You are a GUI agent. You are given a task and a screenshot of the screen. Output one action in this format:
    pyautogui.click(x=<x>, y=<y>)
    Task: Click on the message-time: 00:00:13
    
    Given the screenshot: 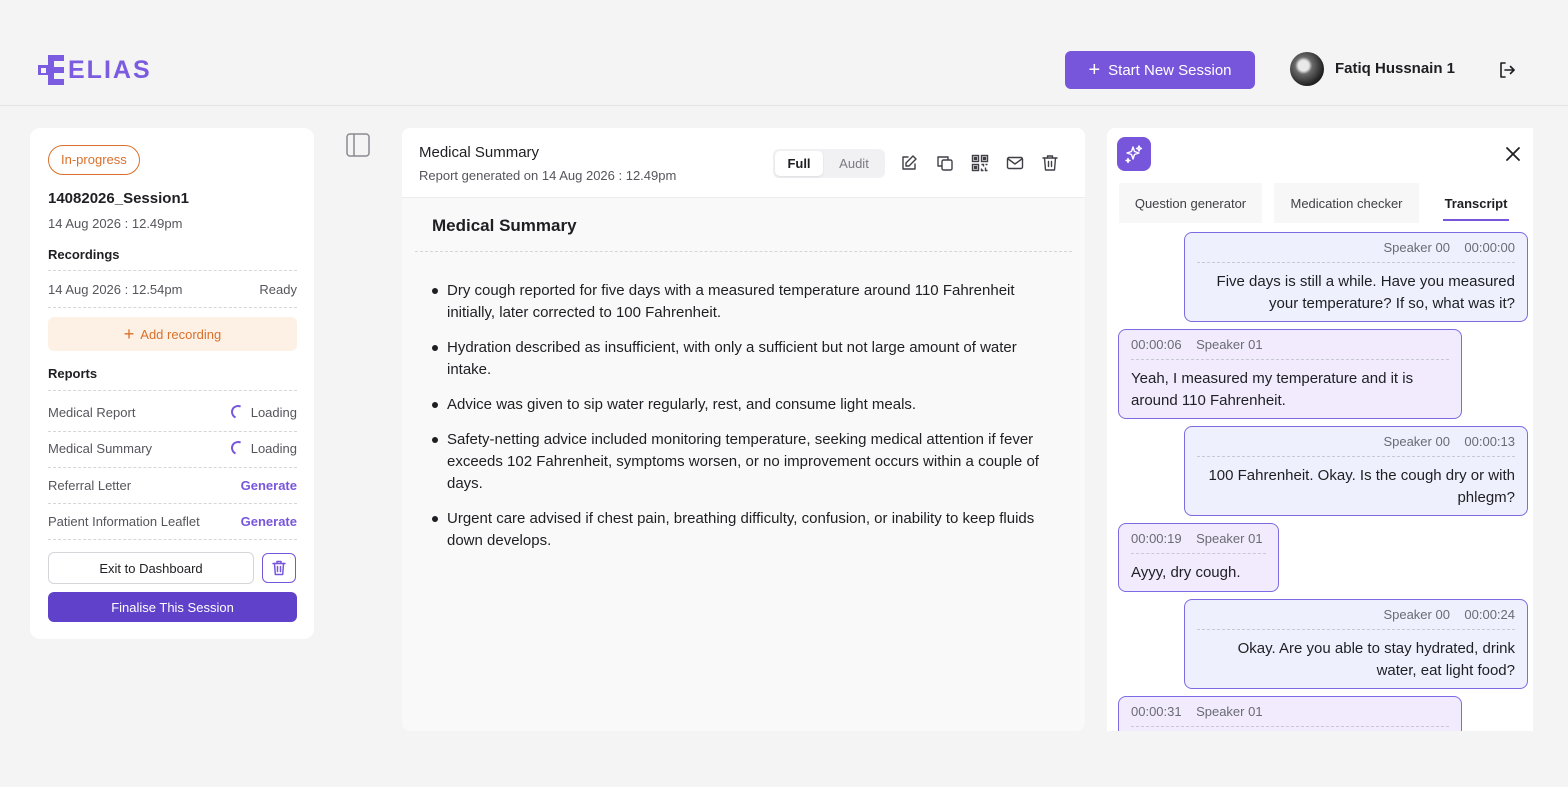 What is the action you would take?
    pyautogui.click(x=1489, y=441)
    